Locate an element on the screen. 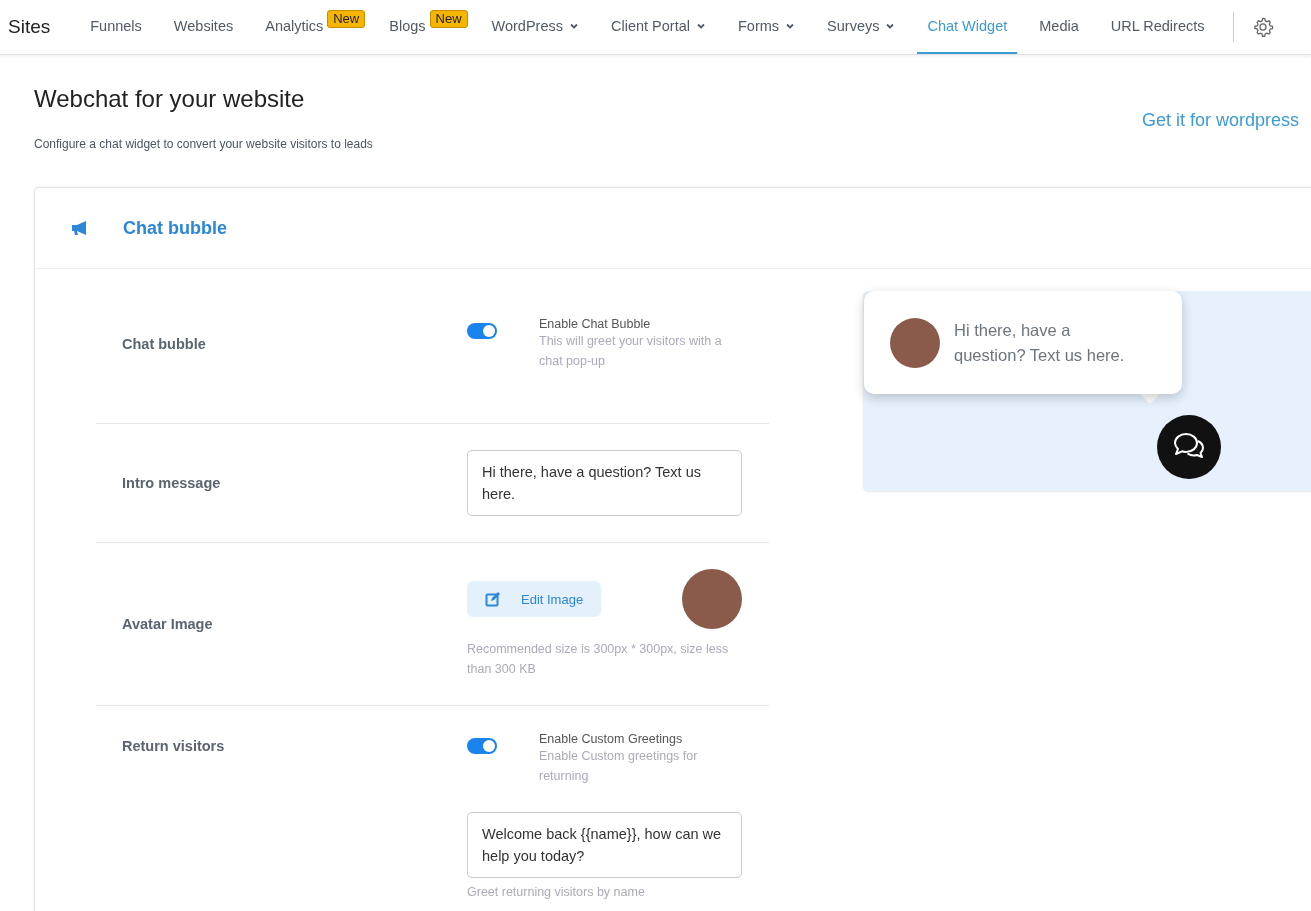 The width and height of the screenshot is (1311, 911). image-size-hint: Recommended size is 300px * 300px, size less than 300 KB is located at coordinates (598, 659).